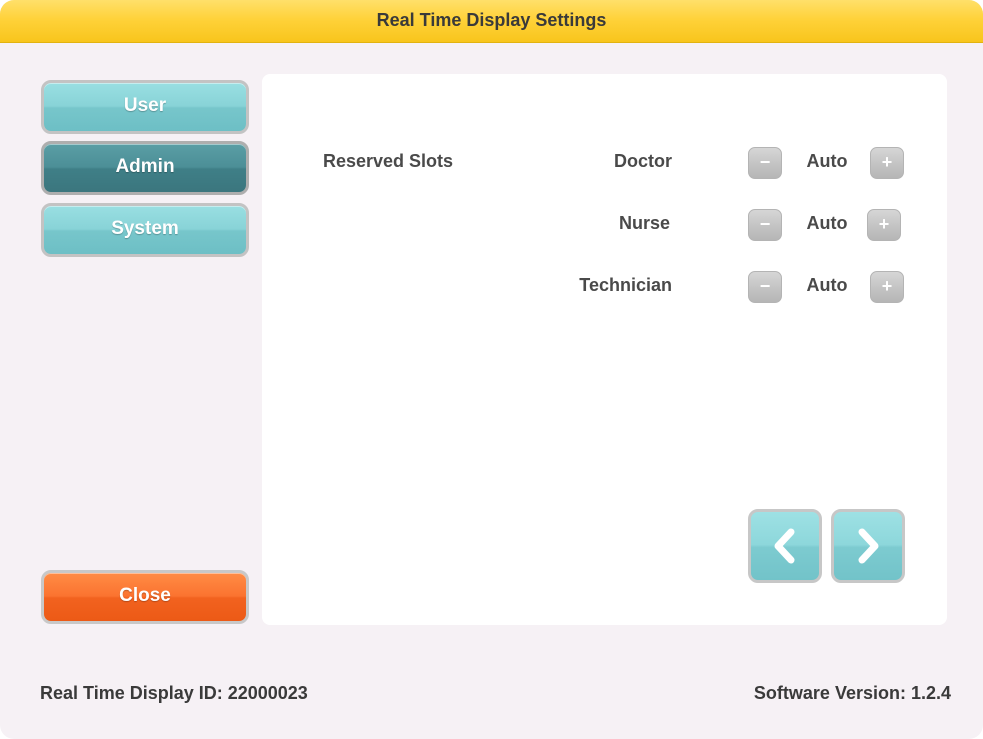 The width and height of the screenshot is (983, 739). I want to click on slot-value-technician: Auto, so click(827, 285).